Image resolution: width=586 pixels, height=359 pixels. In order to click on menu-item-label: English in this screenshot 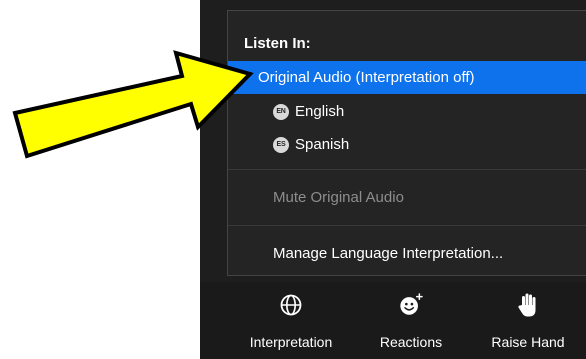, I will do `click(320, 111)`.